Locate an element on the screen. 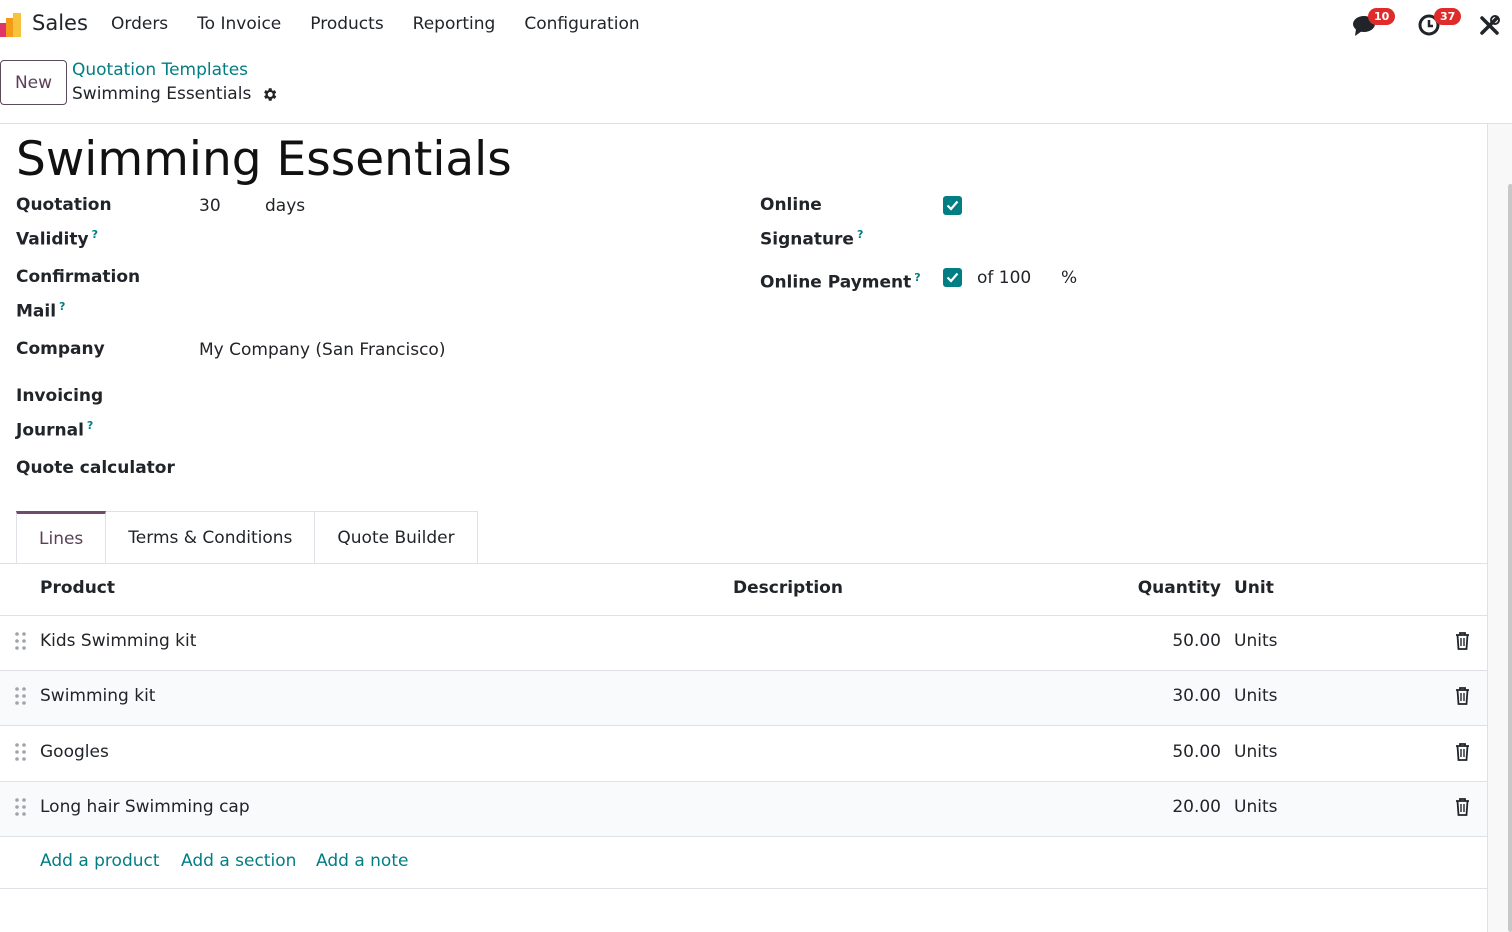  breadcrumb-quotation-templates: Quotation Templates is located at coordinates (160, 70).